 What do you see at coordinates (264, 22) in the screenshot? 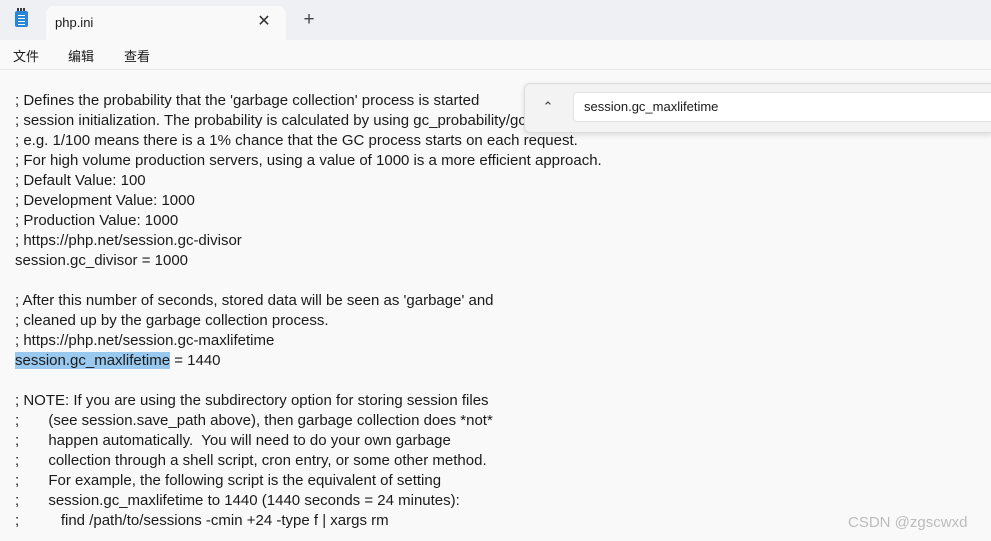
I see `close-icon: ✕` at bounding box center [264, 22].